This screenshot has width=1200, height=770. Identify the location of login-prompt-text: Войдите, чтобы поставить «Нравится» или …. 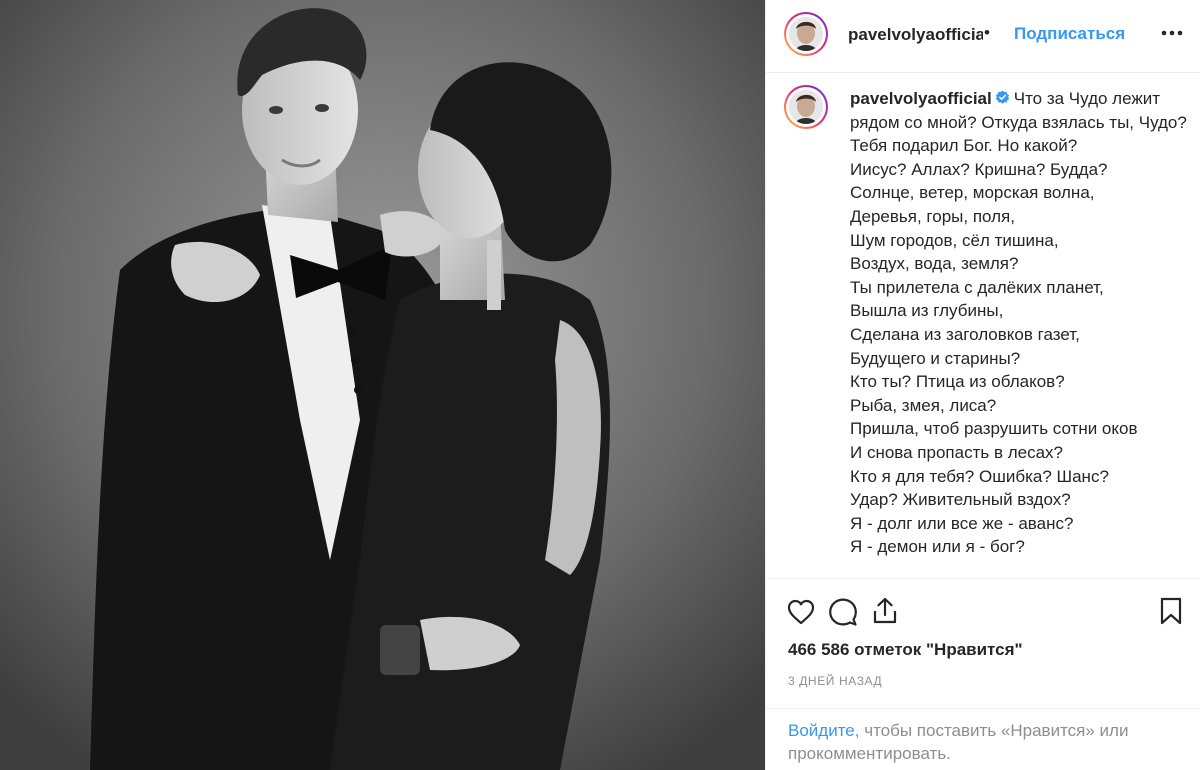
(988, 742).